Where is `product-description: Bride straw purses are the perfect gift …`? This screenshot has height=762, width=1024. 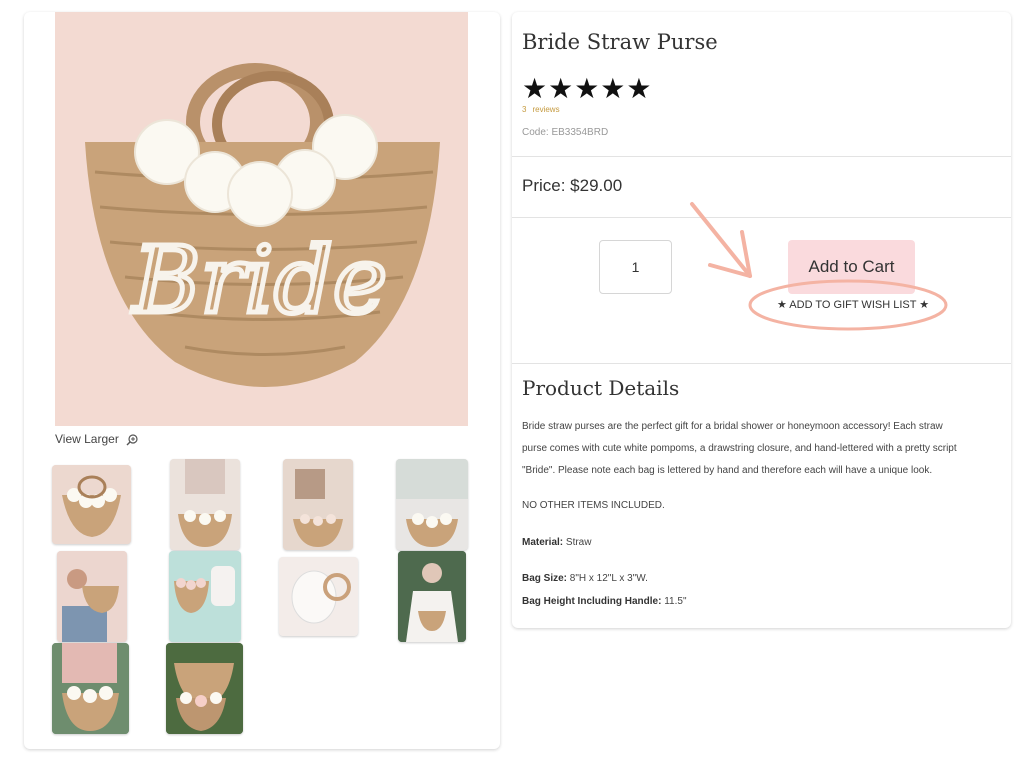
product-description: Bride straw purses are the perfect gift … is located at coordinates (762, 449).